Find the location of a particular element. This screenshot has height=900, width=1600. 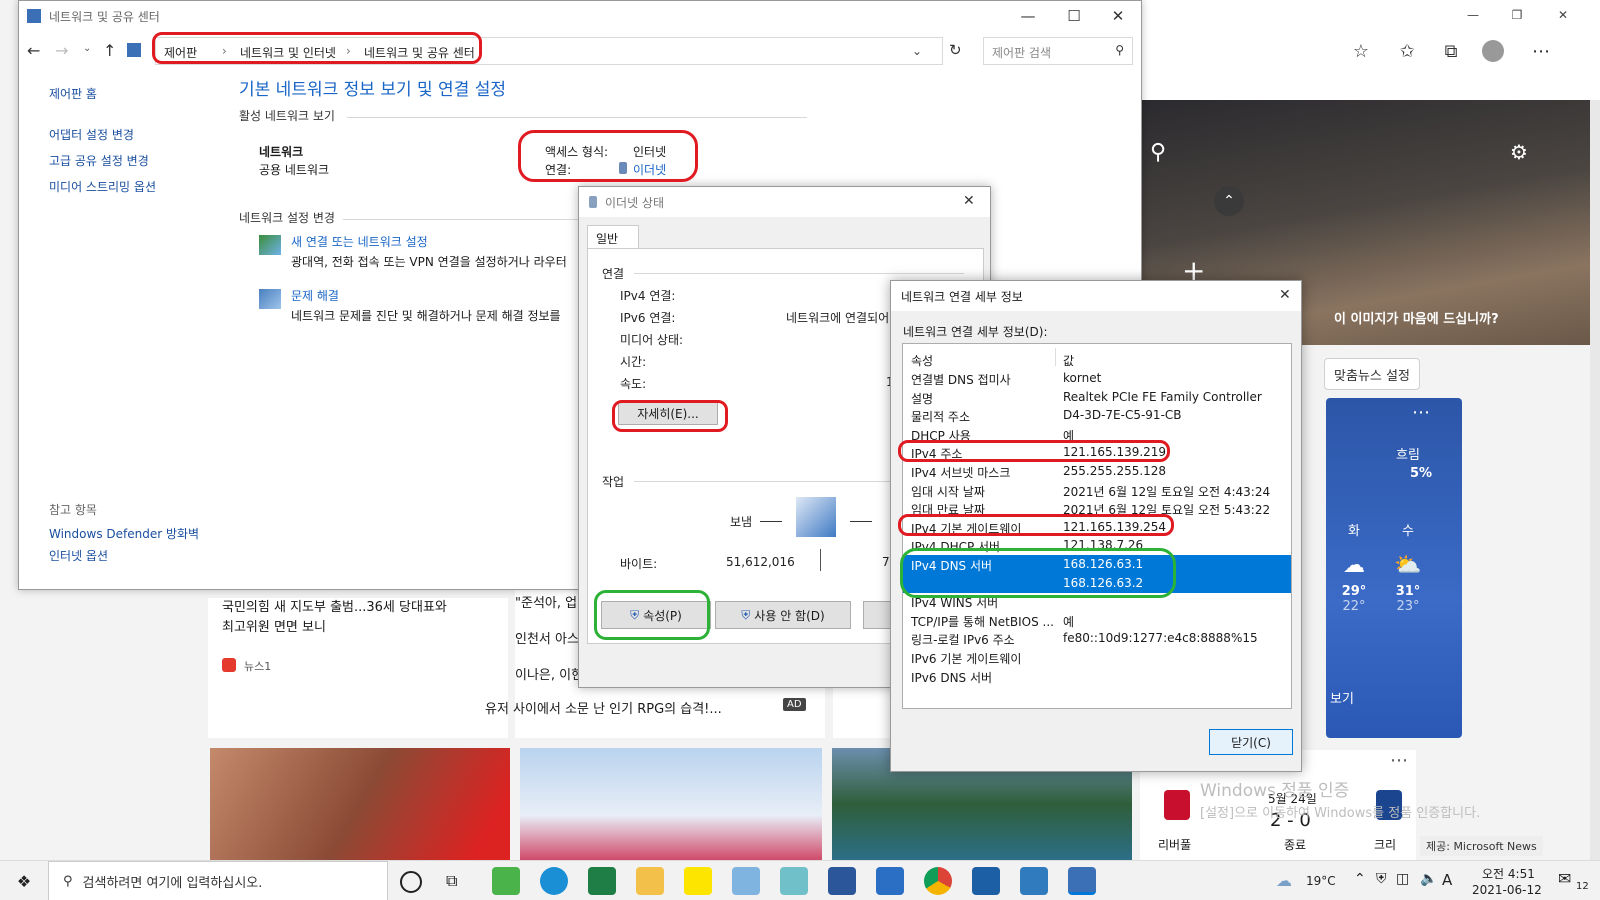

list-item: IPv4 DHCP 서버 121.138.7.26 is located at coordinates (1097, 545).